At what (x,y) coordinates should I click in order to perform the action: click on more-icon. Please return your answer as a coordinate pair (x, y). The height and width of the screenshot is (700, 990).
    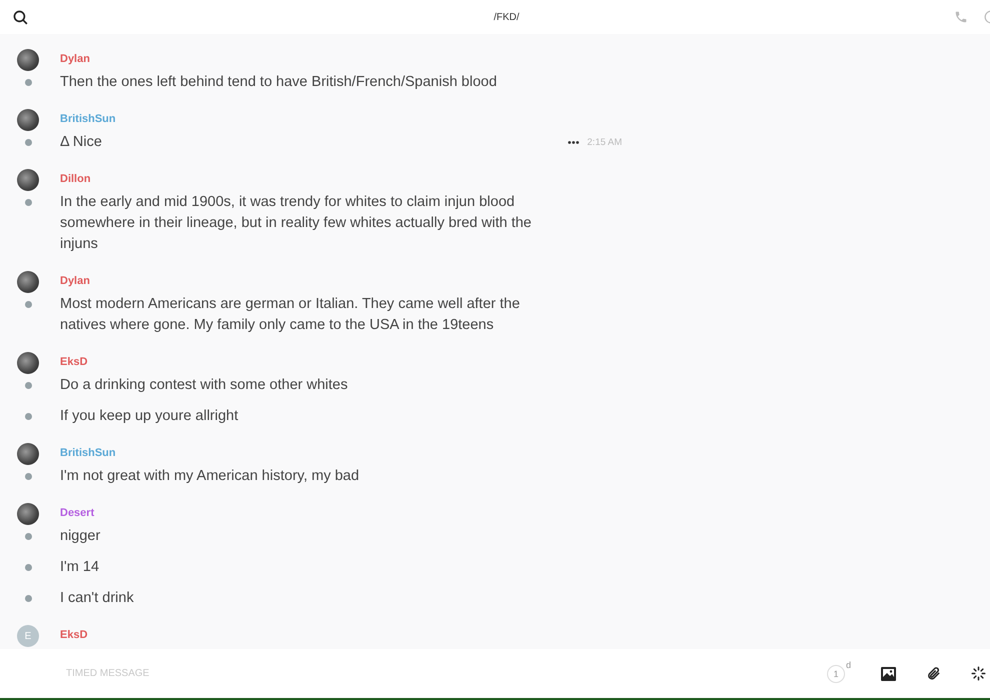
    Looking at the image, I should click on (574, 142).